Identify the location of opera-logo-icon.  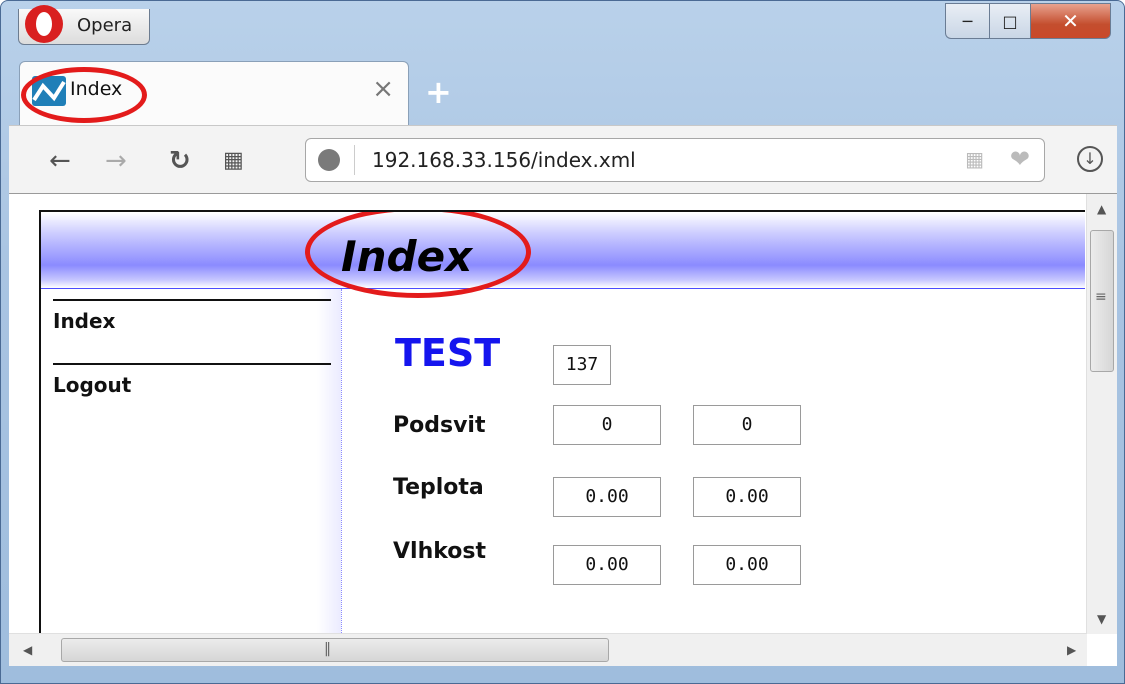
(44, 24).